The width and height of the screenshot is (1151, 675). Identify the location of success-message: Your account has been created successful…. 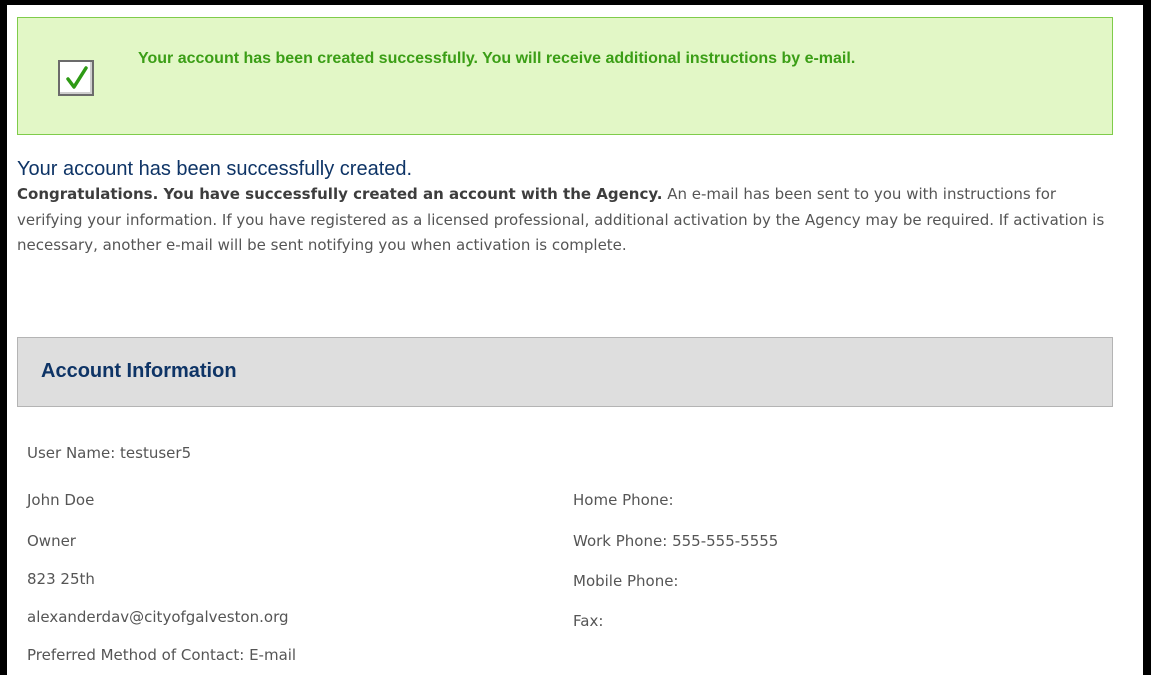
(497, 58).